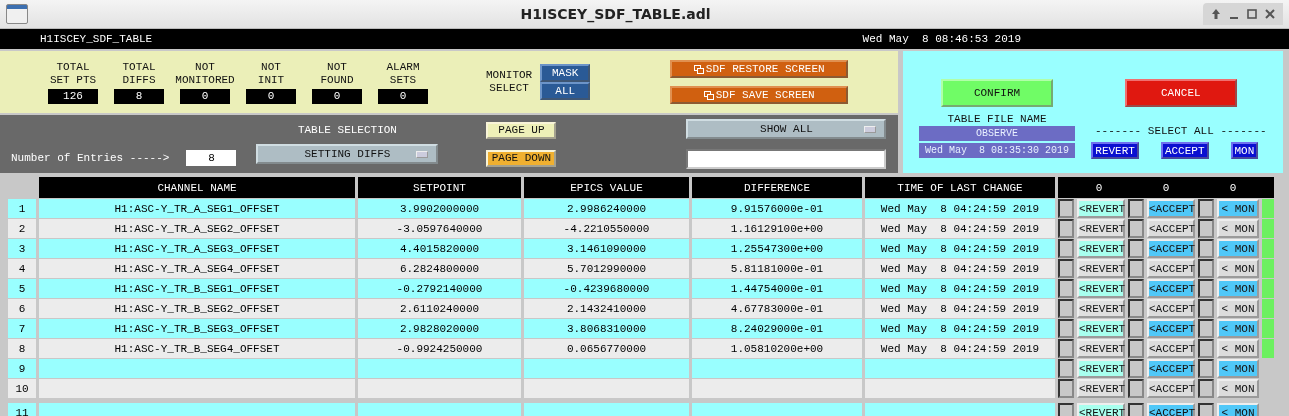  What do you see at coordinates (1252, 14) in the screenshot?
I see `maximize-icon` at bounding box center [1252, 14].